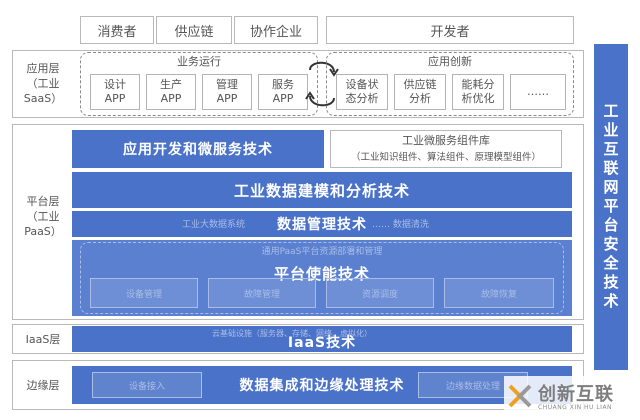 Image resolution: width=640 pixels, height=420 pixels. Describe the element at coordinates (450, 61) in the screenshot. I see `app-innovation-title: 应用创新` at that location.